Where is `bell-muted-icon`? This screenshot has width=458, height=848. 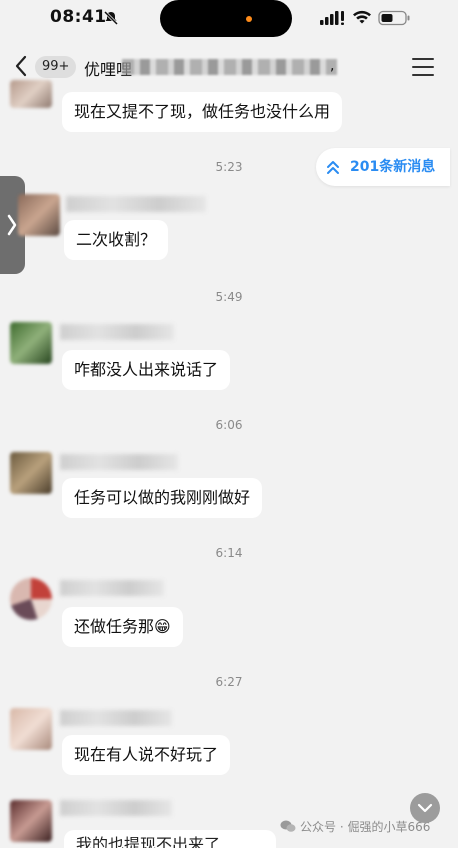 bell-muted-icon is located at coordinates (111, 18).